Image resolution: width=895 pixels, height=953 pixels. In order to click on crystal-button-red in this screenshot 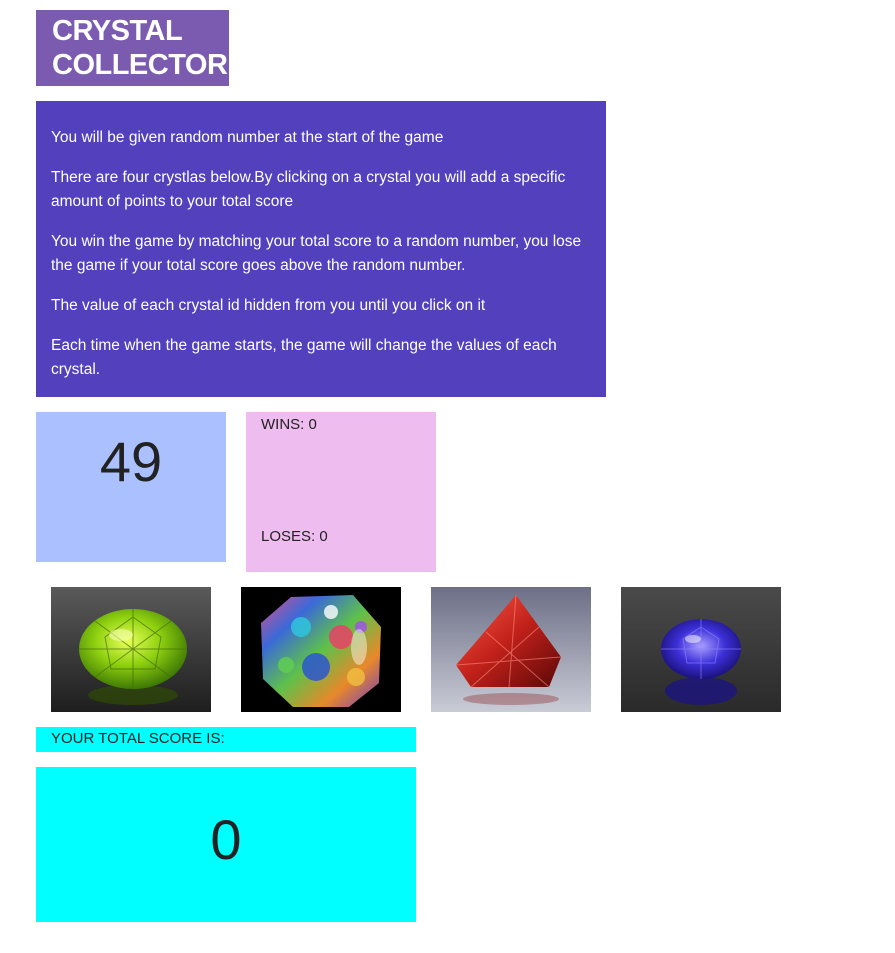, I will do `click(511, 649)`.